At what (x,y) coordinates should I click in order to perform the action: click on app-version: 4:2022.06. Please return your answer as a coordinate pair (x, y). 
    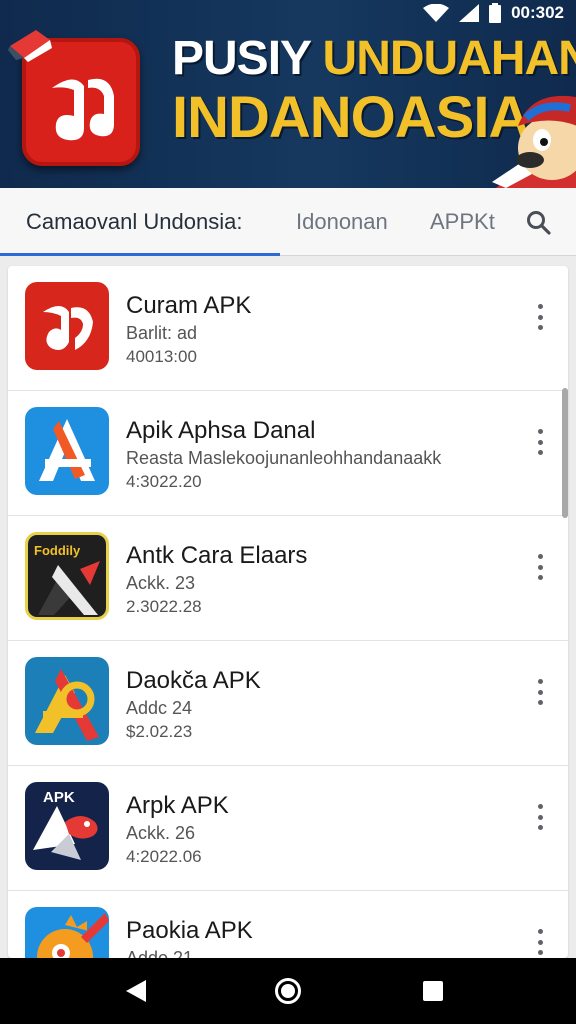
    Looking at the image, I should click on (164, 856).